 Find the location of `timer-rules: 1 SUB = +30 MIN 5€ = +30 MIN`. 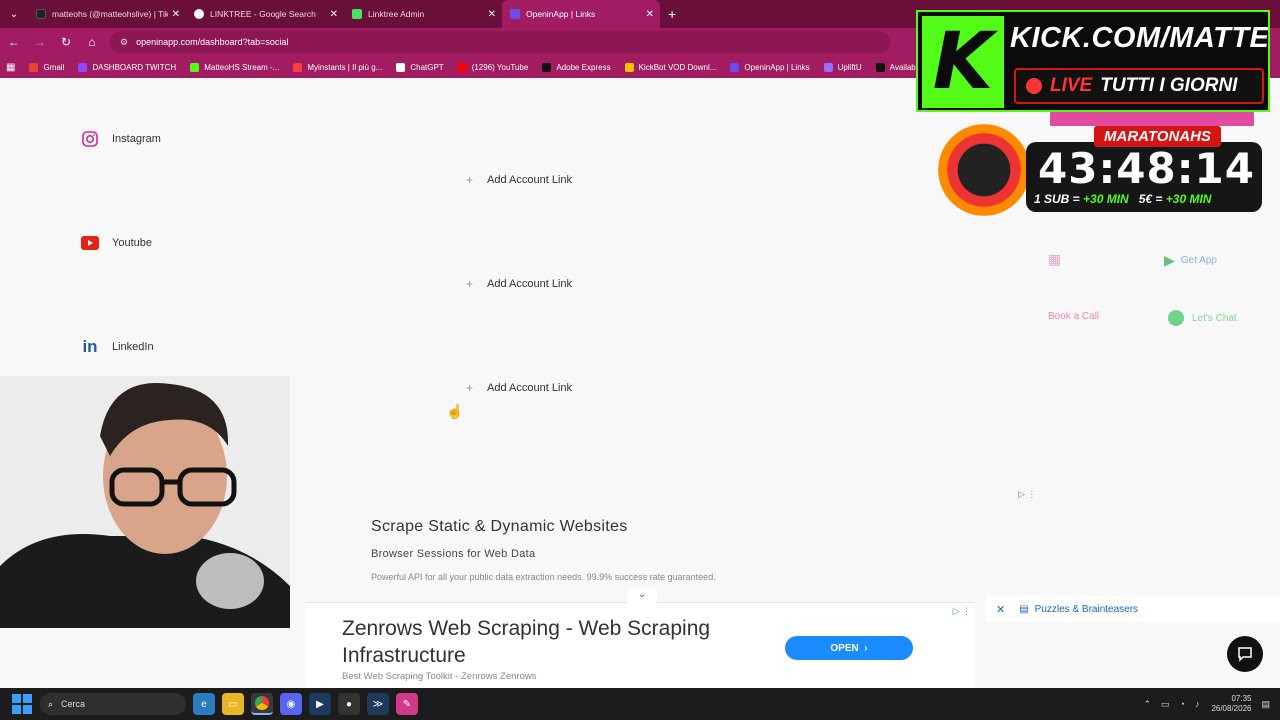

timer-rules: 1 SUB = +30 MIN 5€ = +30 MIN is located at coordinates (1122, 199).